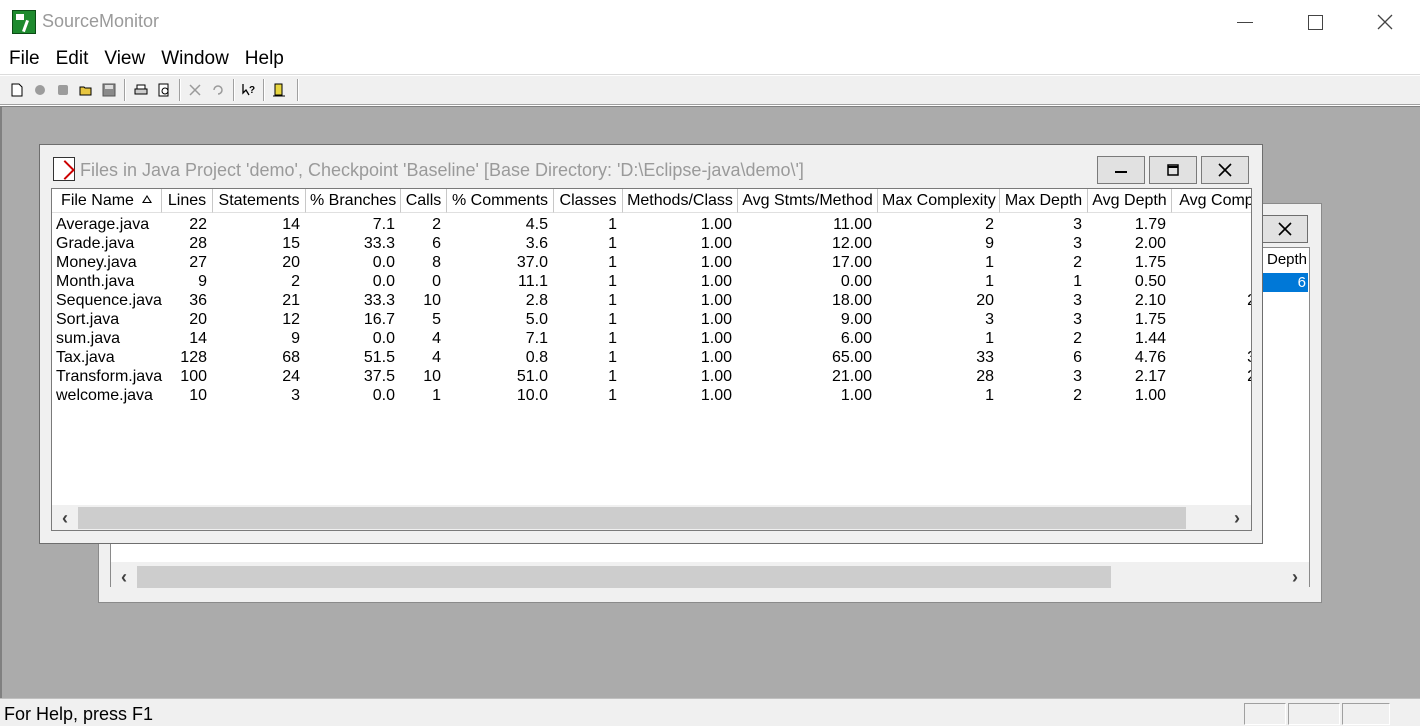  What do you see at coordinates (532, 376) in the screenshot?
I see `cell-comments: 51.0` at bounding box center [532, 376].